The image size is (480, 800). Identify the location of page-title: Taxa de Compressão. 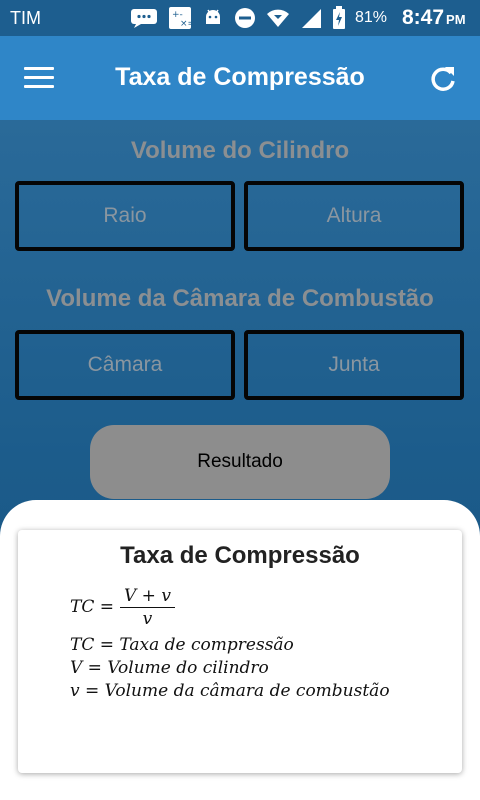
(240, 77).